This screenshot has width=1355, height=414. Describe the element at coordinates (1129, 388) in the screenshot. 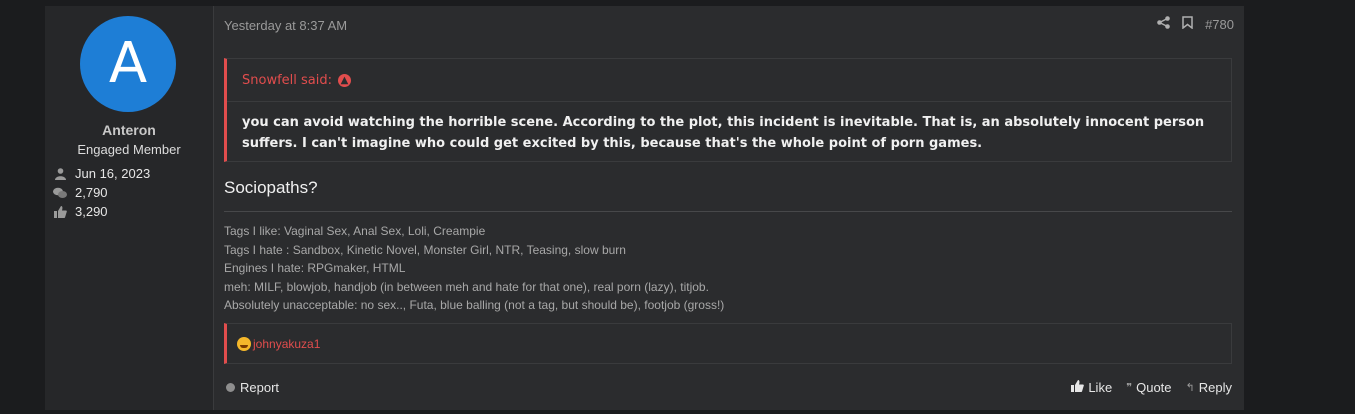

I see `quote-icon: ❞` at that location.